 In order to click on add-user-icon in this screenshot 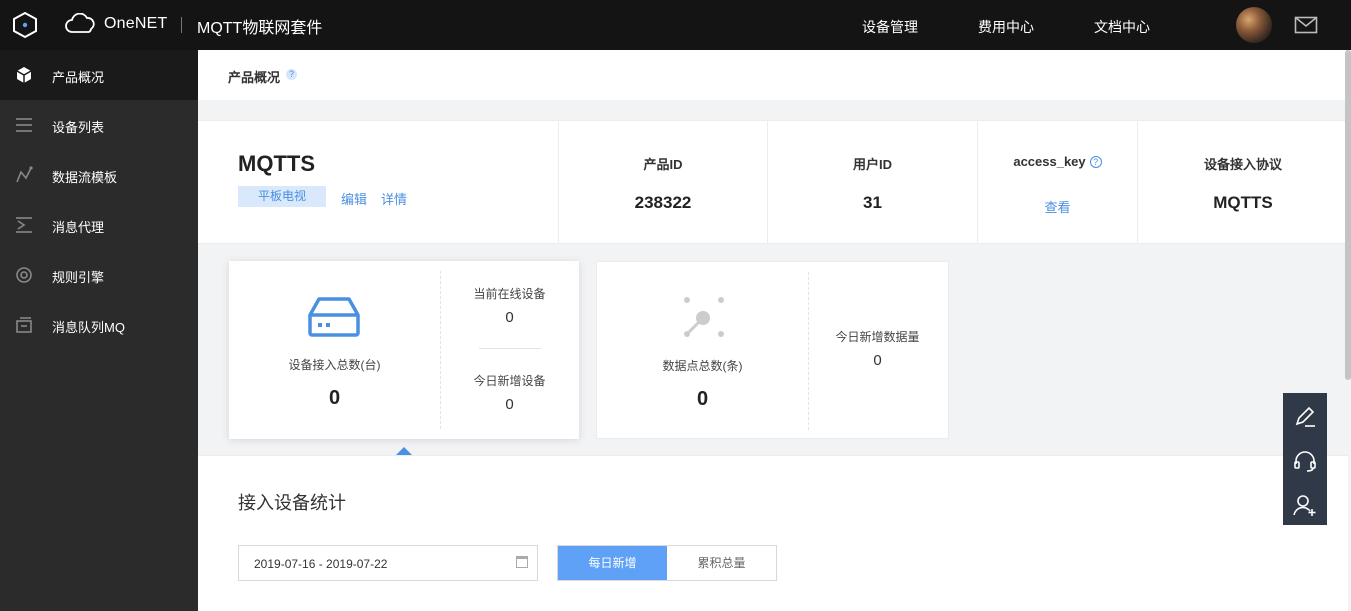, I will do `click(1305, 505)`.